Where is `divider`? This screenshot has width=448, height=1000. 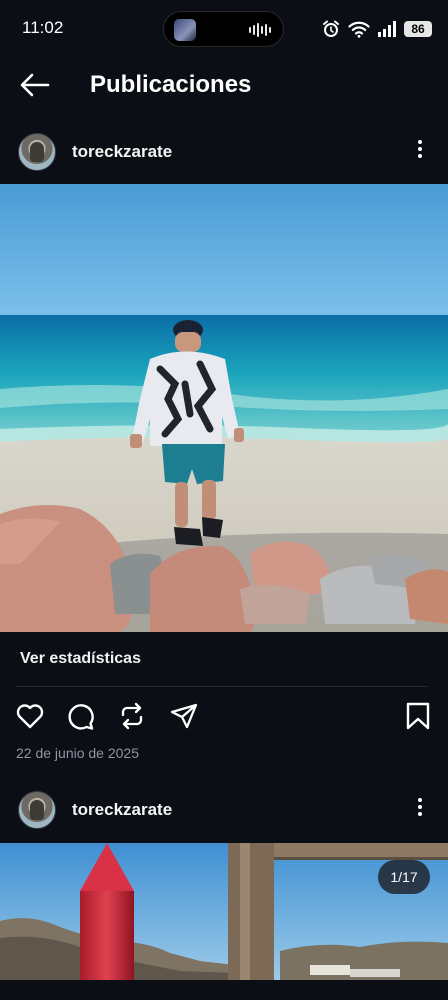 divider is located at coordinates (222, 686).